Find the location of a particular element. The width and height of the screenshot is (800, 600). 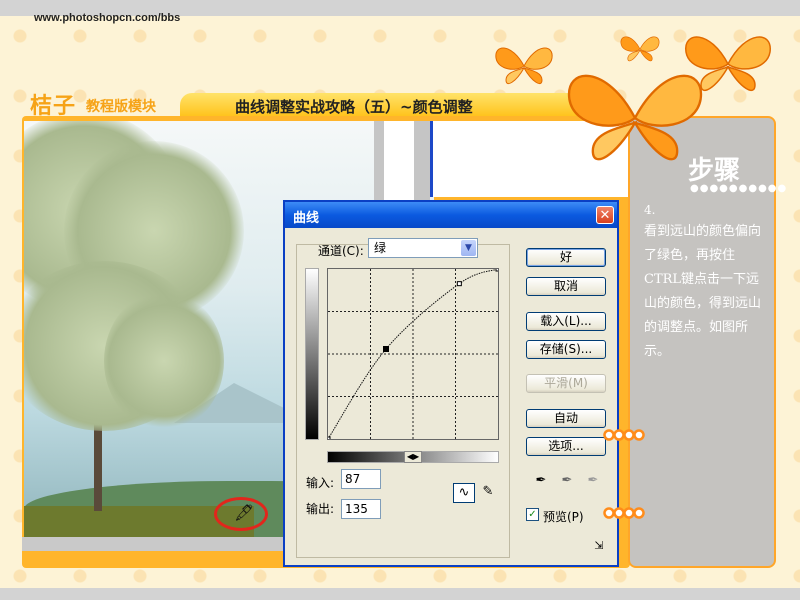

curve-graph is located at coordinates (413, 354).